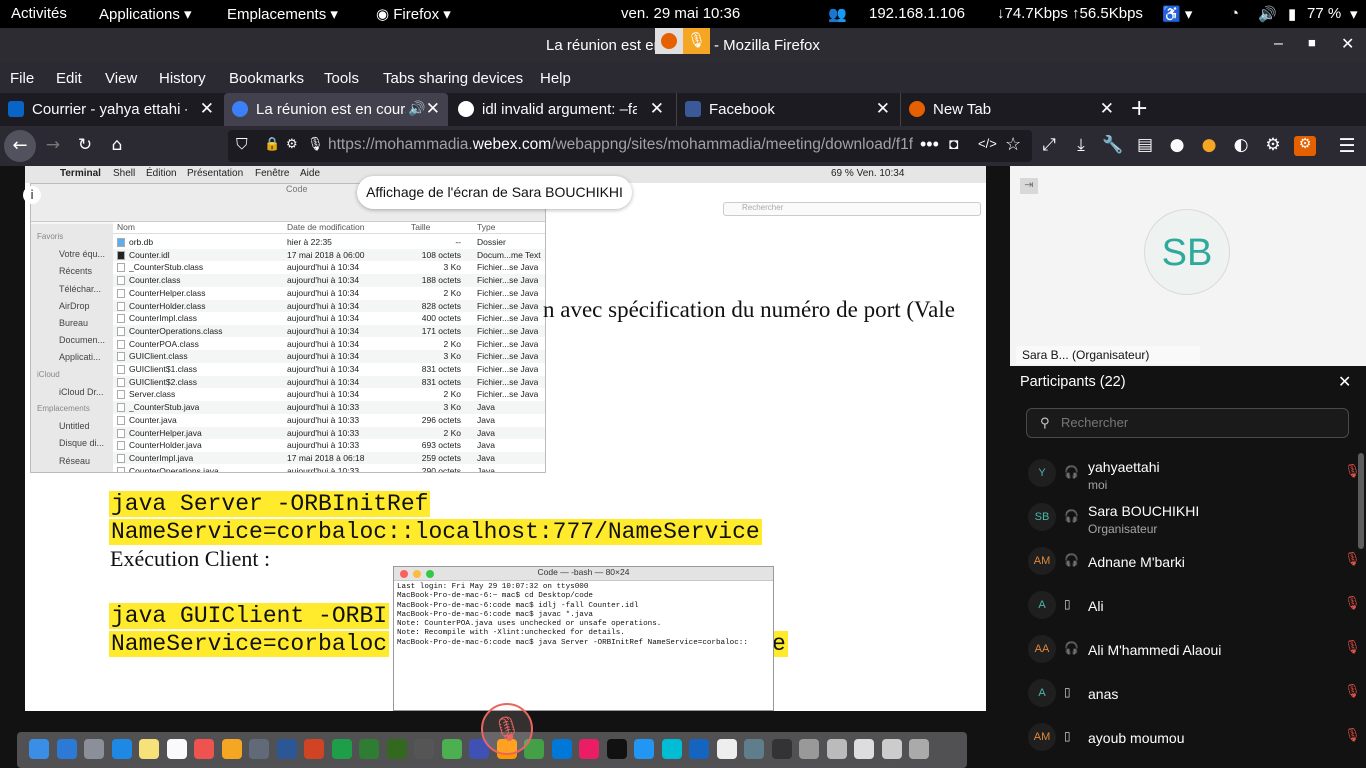 This screenshot has height=768, width=1366. What do you see at coordinates (1234, 13) in the screenshot?
I see `wifi-icon: ◔` at bounding box center [1234, 13].